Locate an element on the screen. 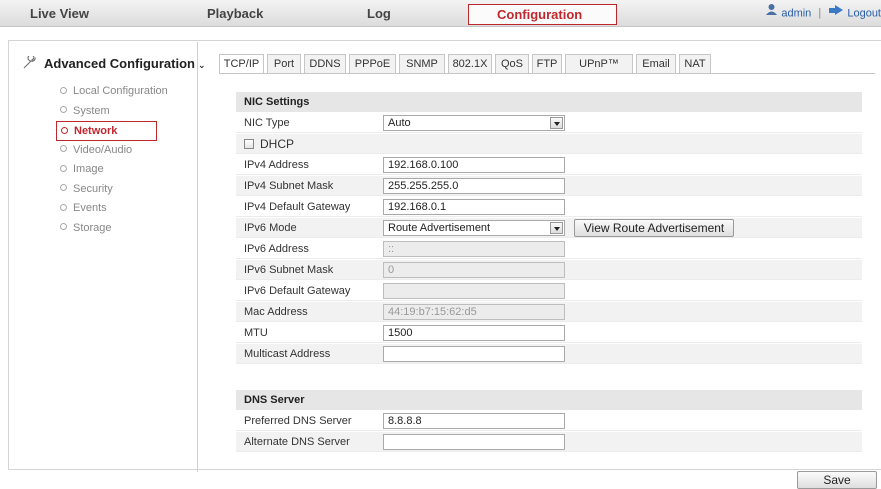 This screenshot has width=881, height=489. sidebar-item-security: Security is located at coordinates (127, 190).